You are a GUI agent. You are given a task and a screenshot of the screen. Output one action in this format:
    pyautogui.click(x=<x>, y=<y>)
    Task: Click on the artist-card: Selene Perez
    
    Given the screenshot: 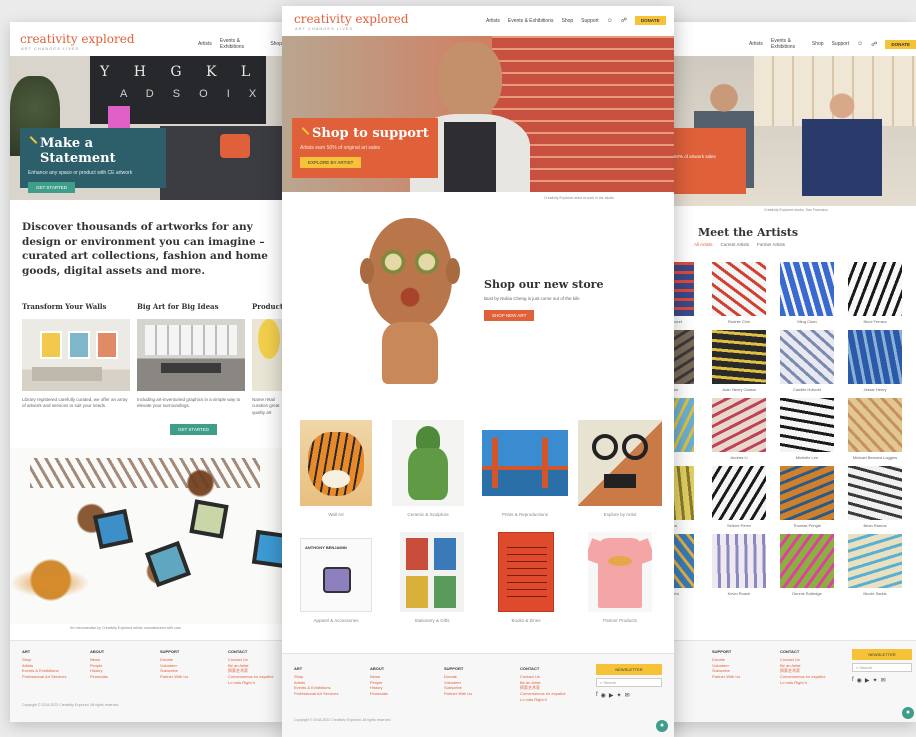 What is the action you would take?
    pyautogui.click(x=739, y=497)
    